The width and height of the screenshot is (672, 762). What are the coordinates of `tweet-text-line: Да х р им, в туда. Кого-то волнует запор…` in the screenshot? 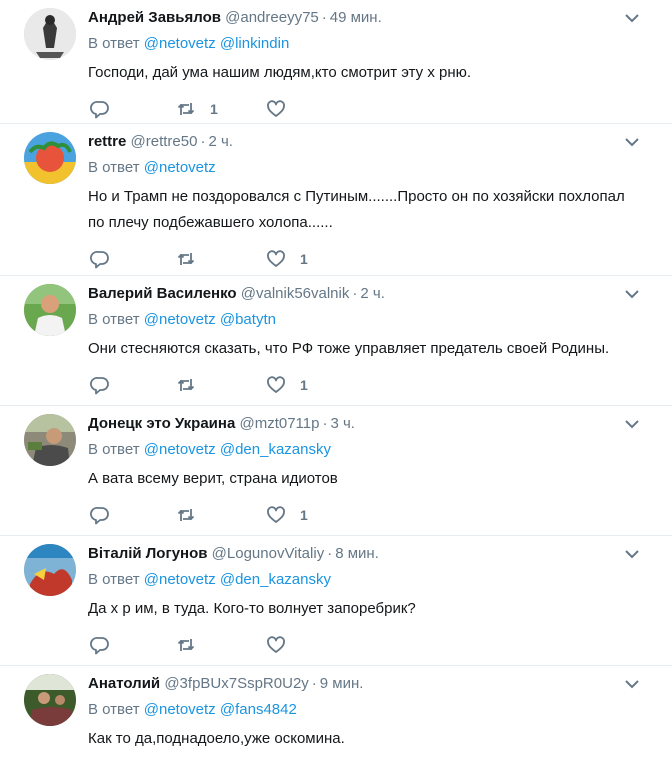 It's located at (252, 608).